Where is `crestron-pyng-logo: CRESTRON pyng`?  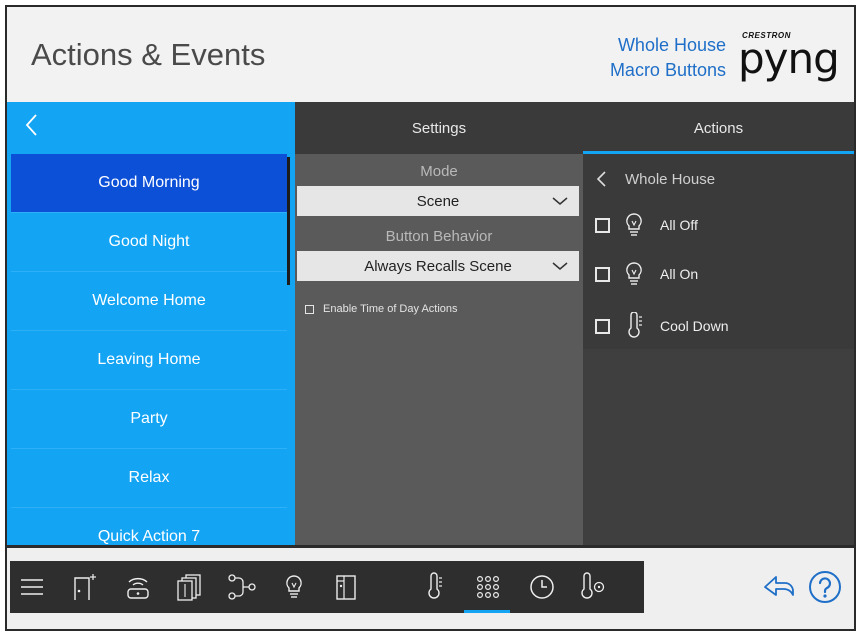 crestron-pyng-logo: CRESTRON pyng is located at coordinates (790, 56).